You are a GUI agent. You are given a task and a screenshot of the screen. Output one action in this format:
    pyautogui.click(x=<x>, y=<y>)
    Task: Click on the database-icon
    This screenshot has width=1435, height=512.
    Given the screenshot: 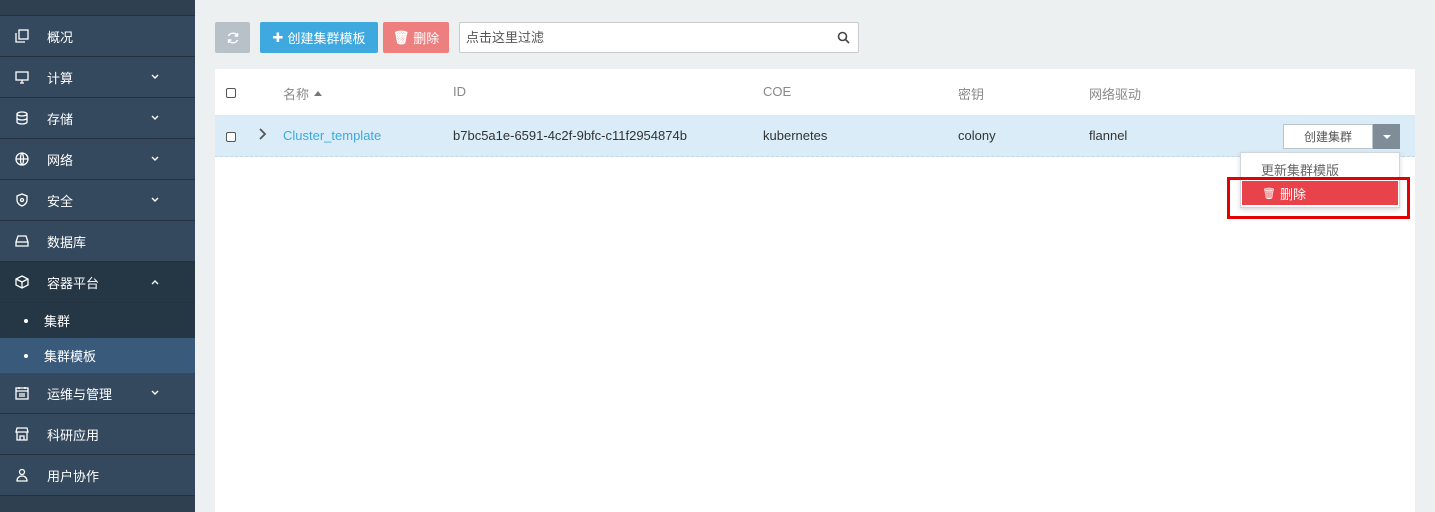 What is the action you would take?
    pyautogui.click(x=22, y=118)
    